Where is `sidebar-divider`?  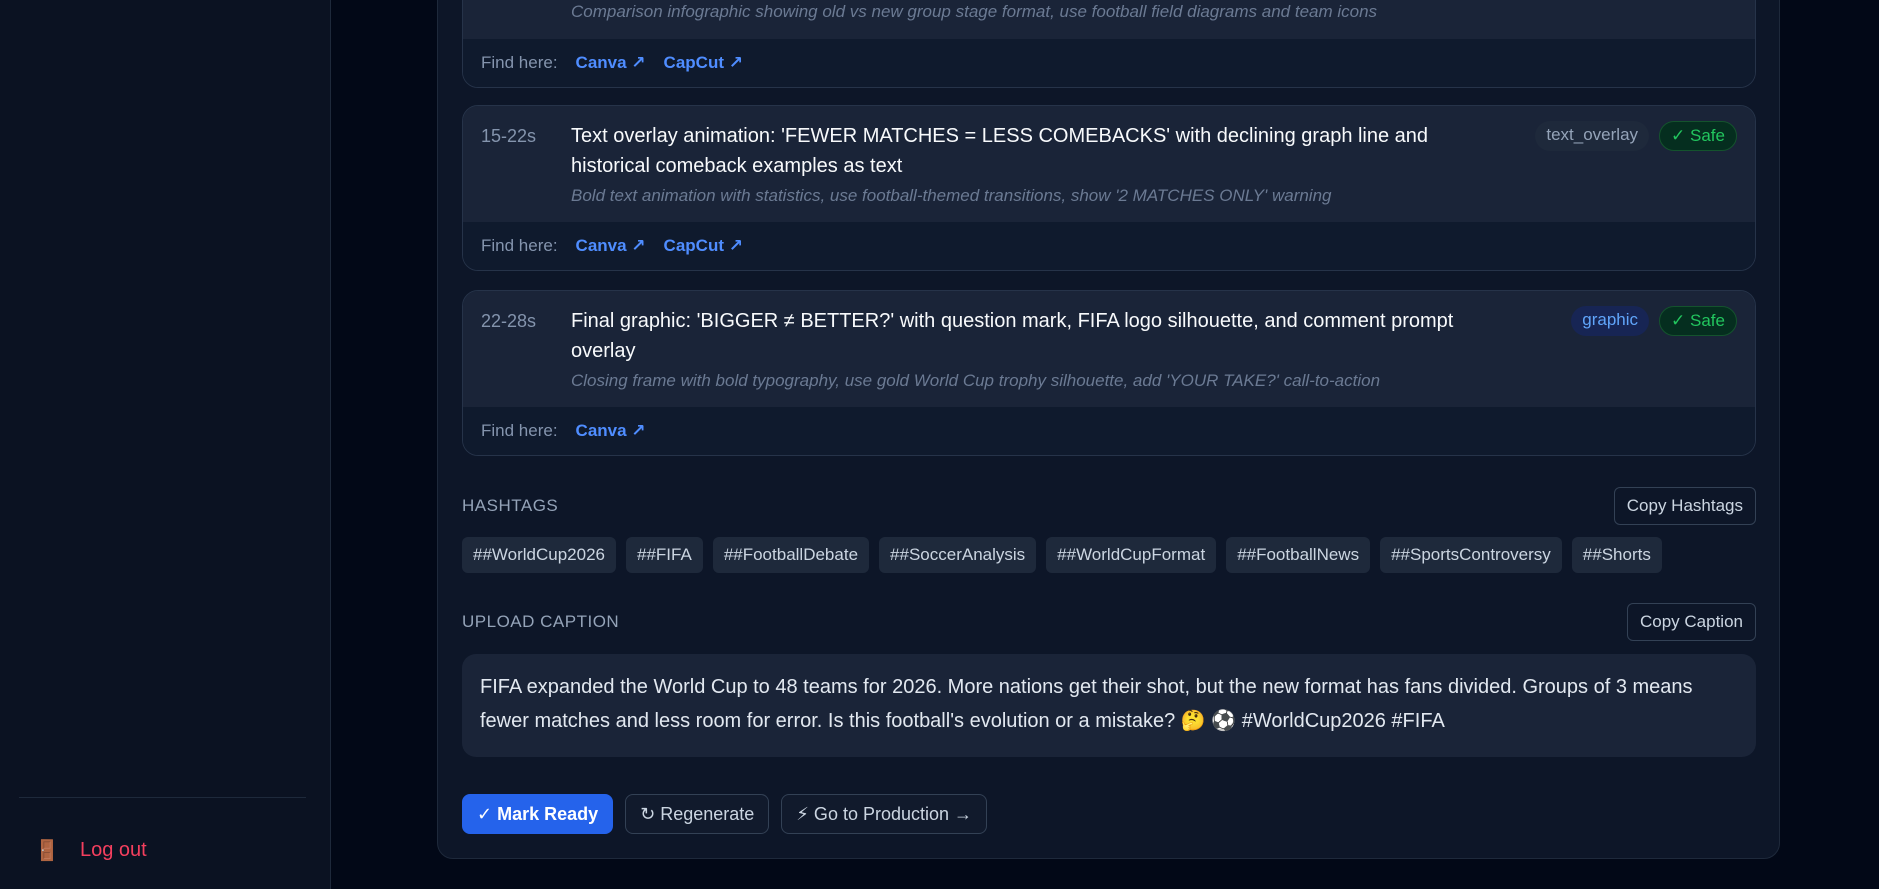
sidebar-divider is located at coordinates (162, 797).